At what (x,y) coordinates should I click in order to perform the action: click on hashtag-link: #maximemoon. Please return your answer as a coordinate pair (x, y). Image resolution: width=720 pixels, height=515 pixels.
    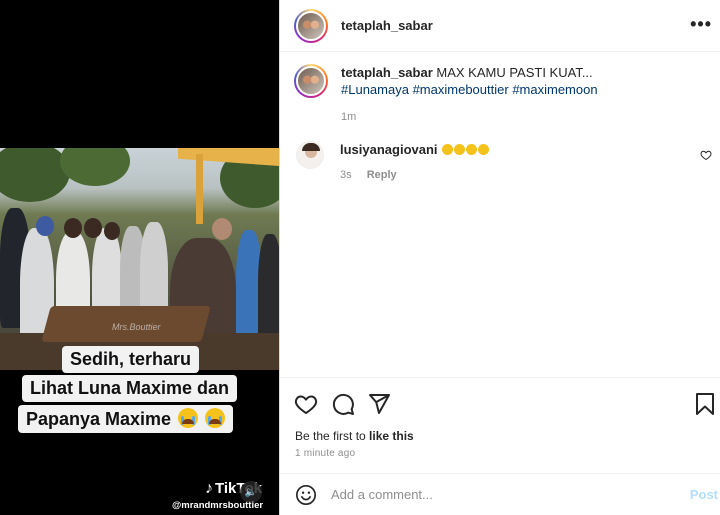
    Looking at the image, I should click on (554, 89).